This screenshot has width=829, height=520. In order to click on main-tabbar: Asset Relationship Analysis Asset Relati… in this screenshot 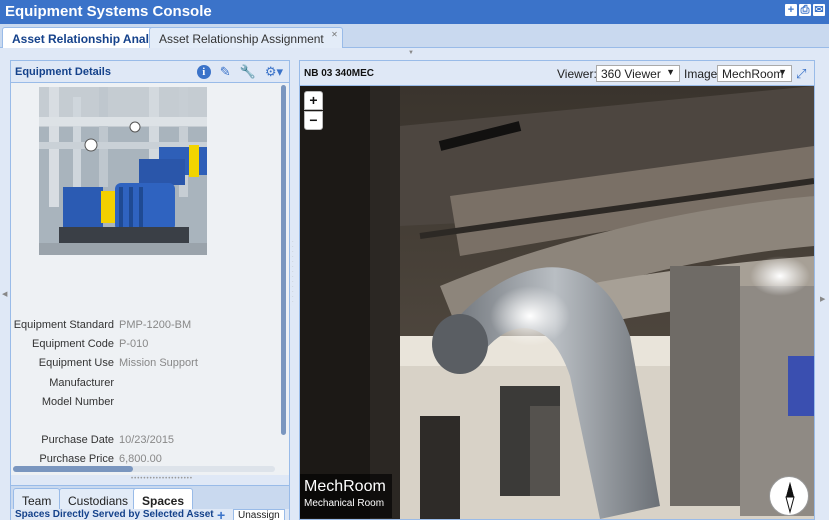, I will do `click(414, 36)`.